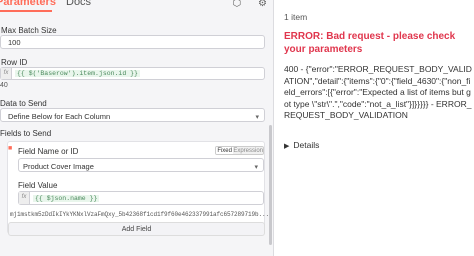  Describe the element at coordinates (29, 30) in the screenshot. I see `max-batch-size-label: Max Batch Size` at that location.